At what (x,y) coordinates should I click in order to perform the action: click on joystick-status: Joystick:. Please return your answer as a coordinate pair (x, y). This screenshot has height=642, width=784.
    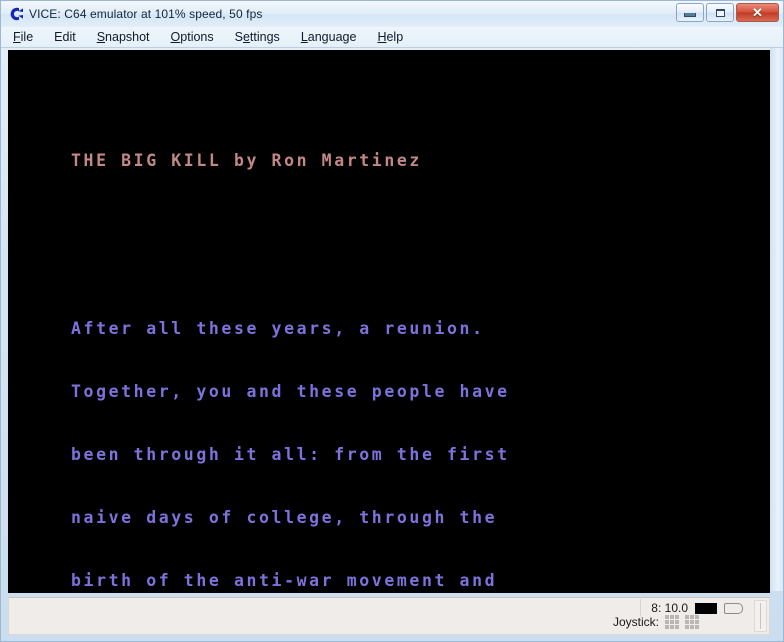
    Looking at the image, I should click on (656, 622).